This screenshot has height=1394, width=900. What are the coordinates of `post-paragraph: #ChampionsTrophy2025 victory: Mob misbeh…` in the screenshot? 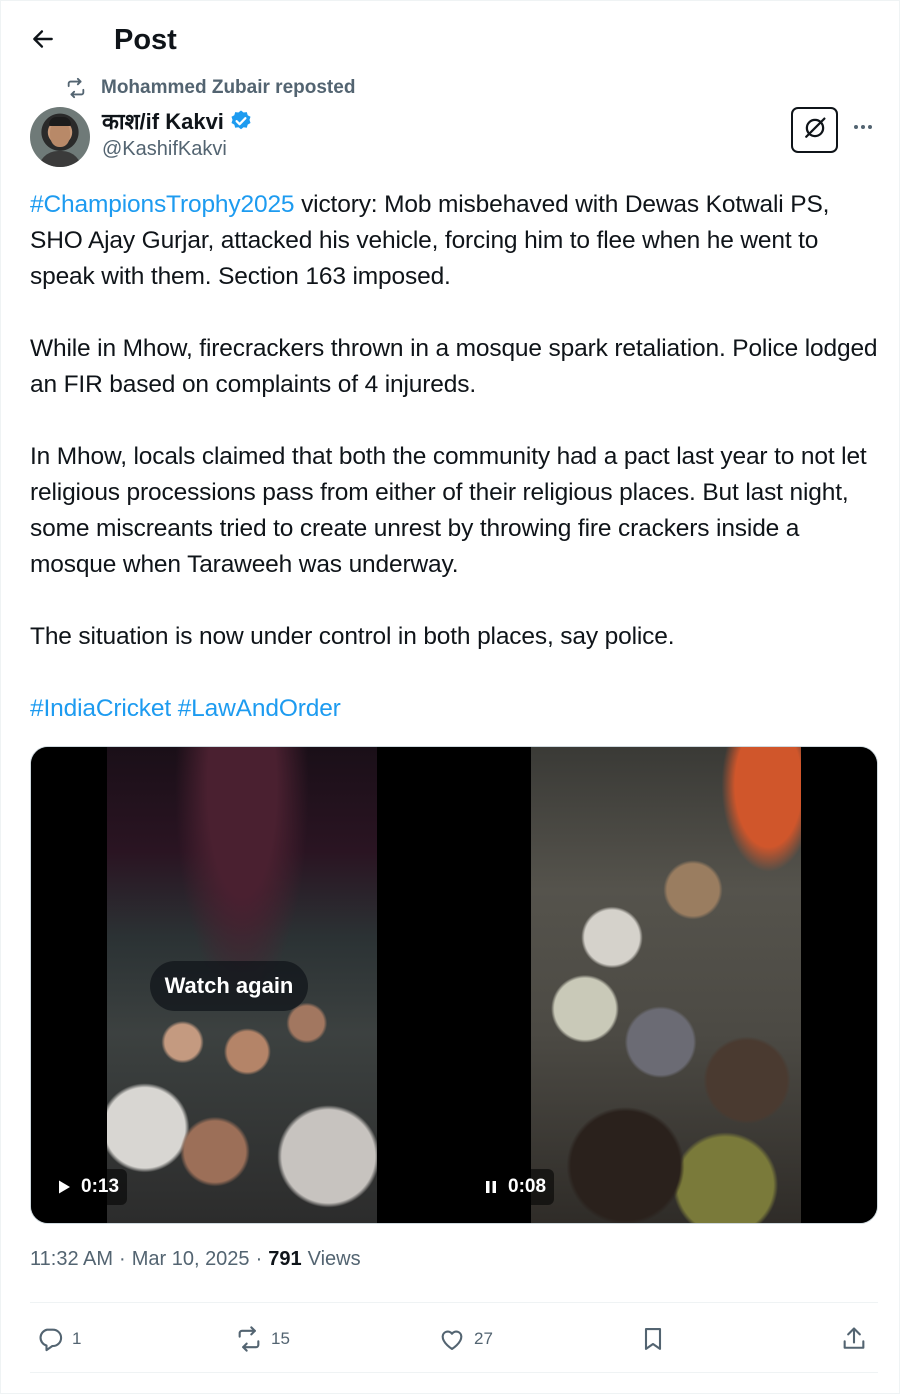 It's located at (455, 241).